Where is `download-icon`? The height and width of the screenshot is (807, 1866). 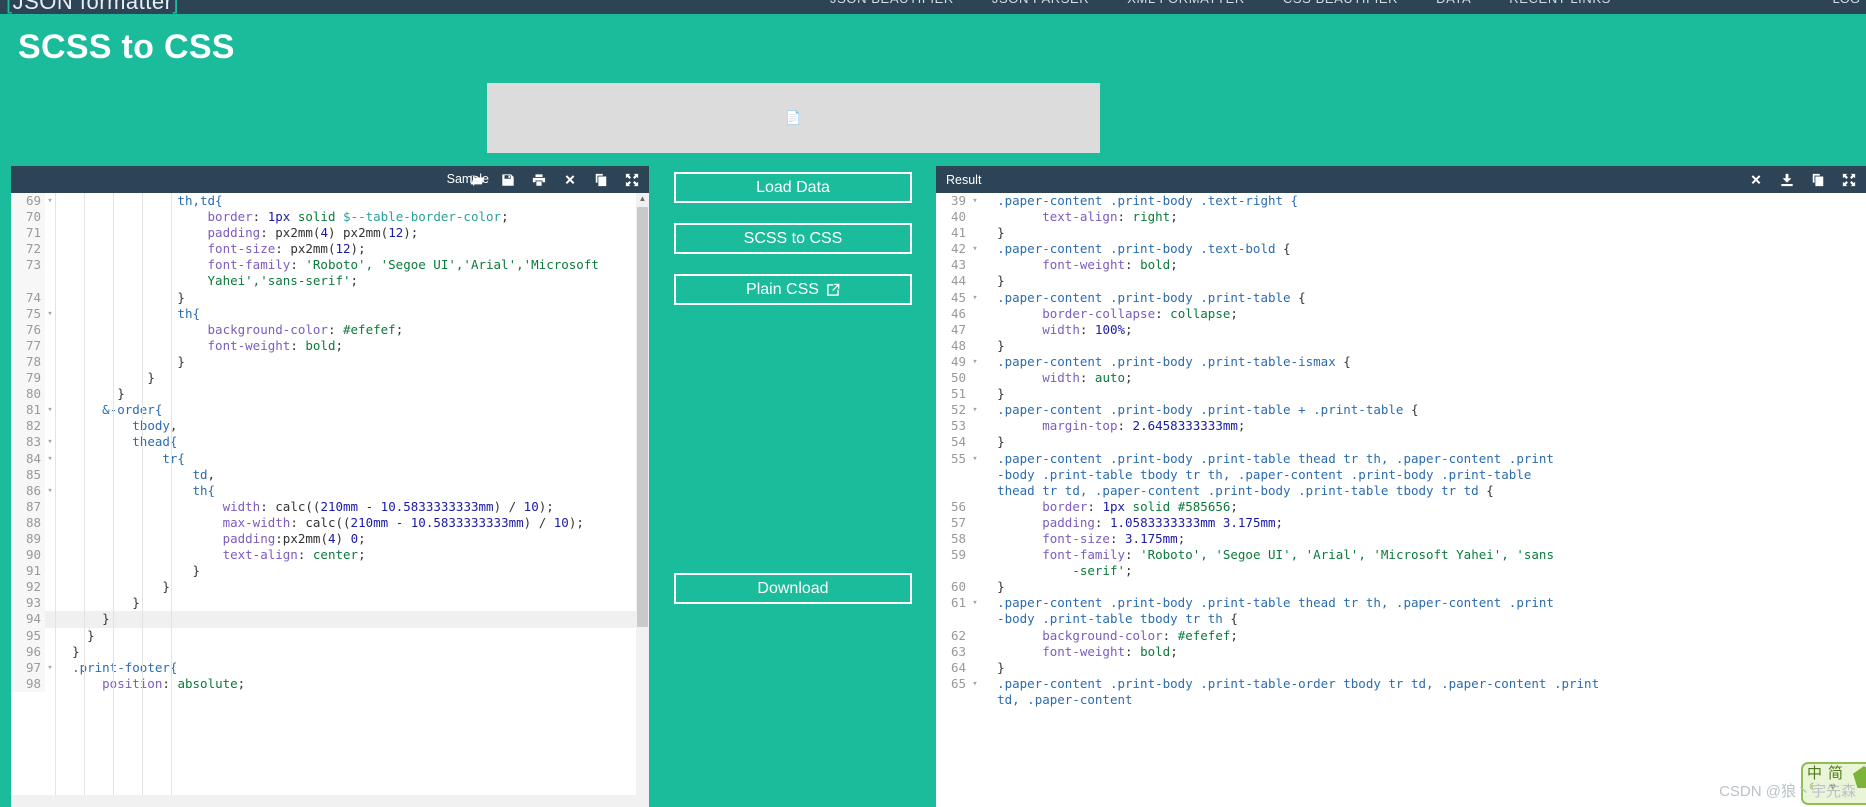 download-icon is located at coordinates (1787, 180).